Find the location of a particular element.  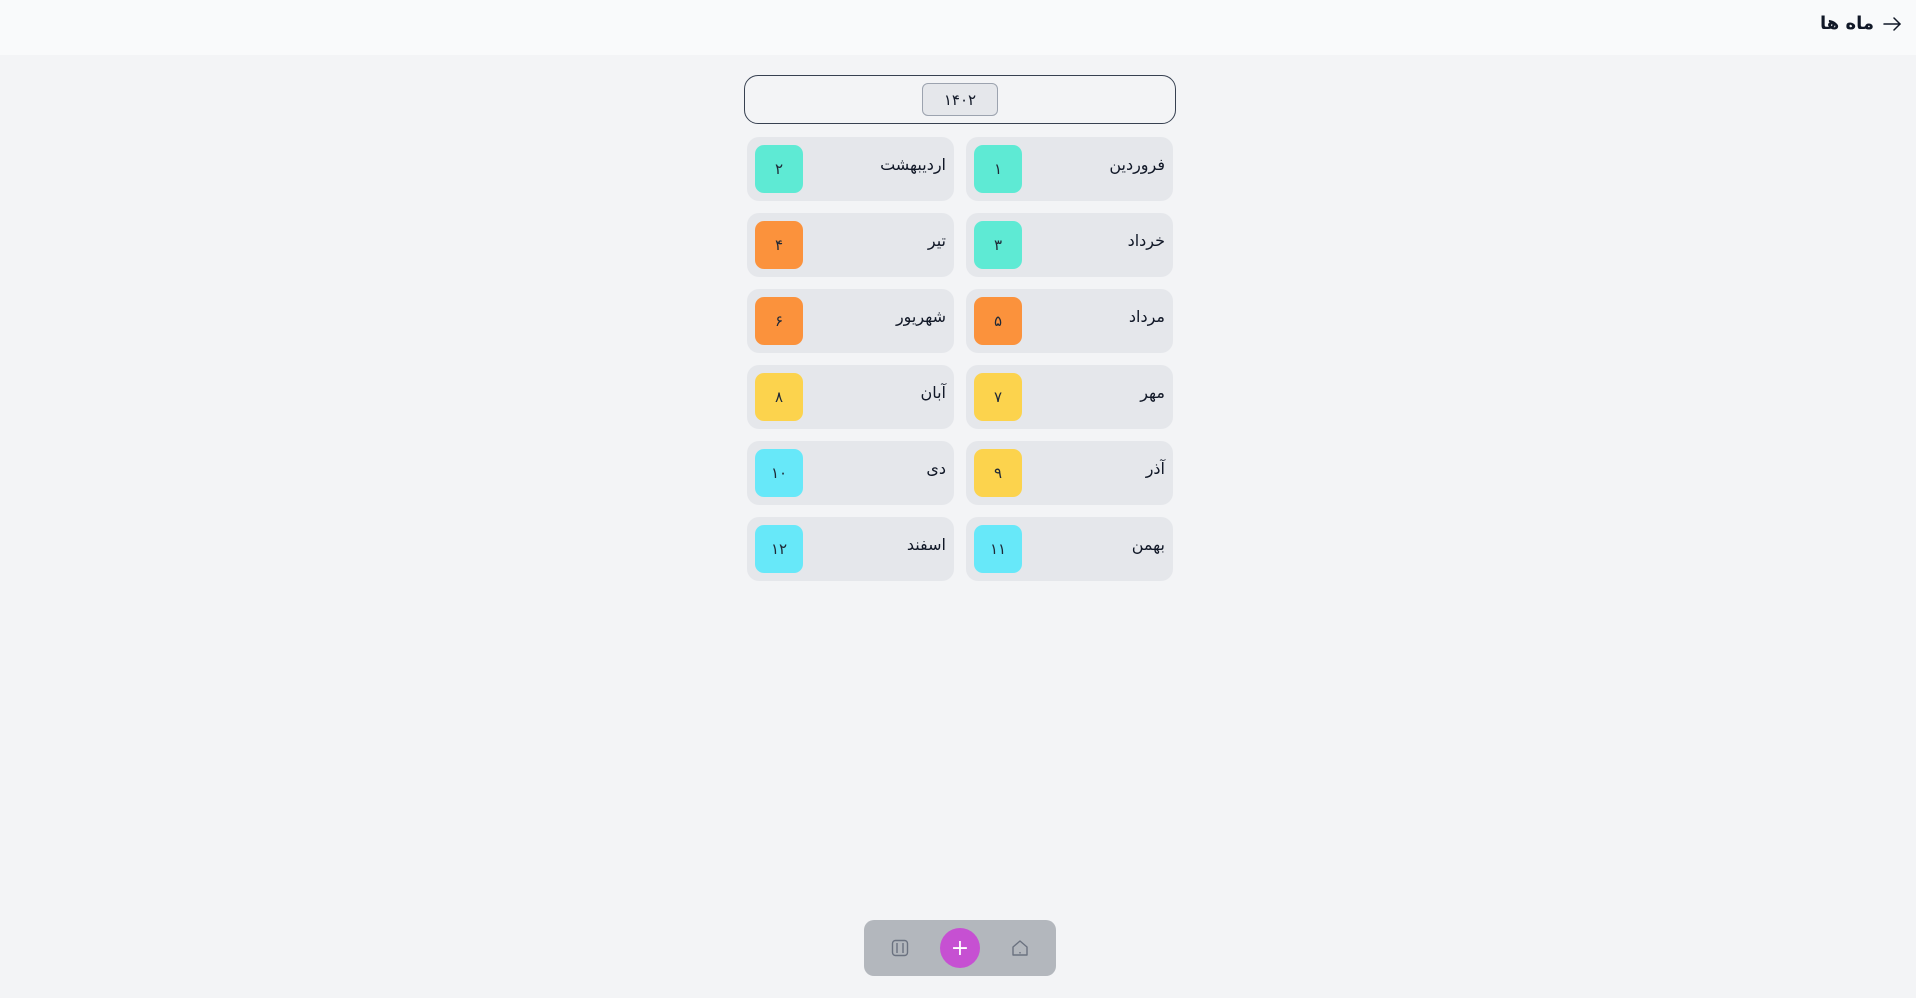

month-card: فروردین ۱ is located at coordinates (1069, 169).